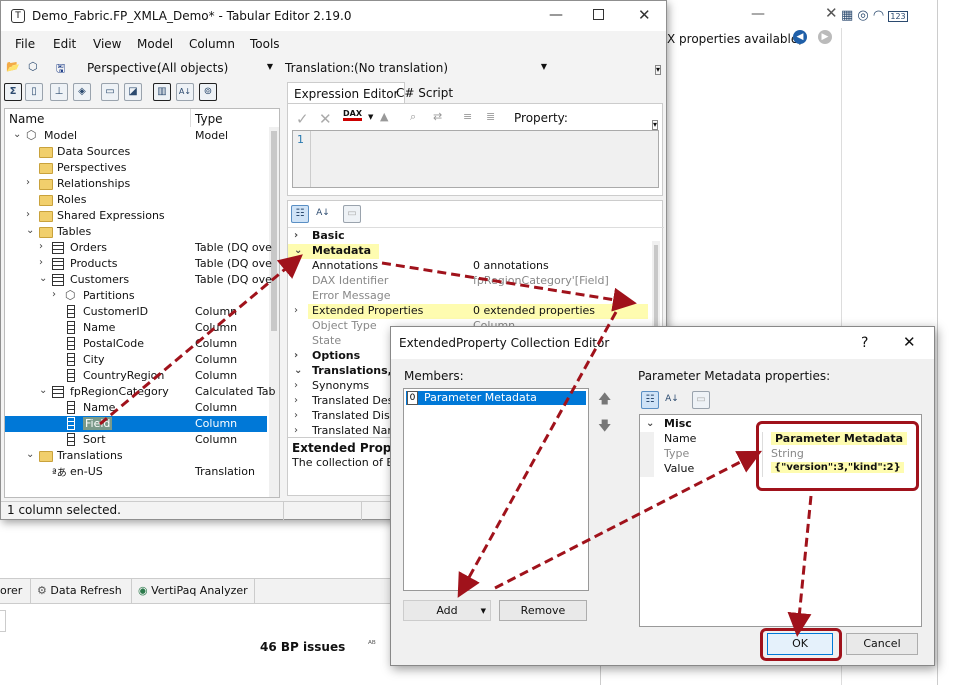 The height and width of the screenshot is (685, 953). I want to click on tab-csharp-script: C# Script, so click(424, 93).